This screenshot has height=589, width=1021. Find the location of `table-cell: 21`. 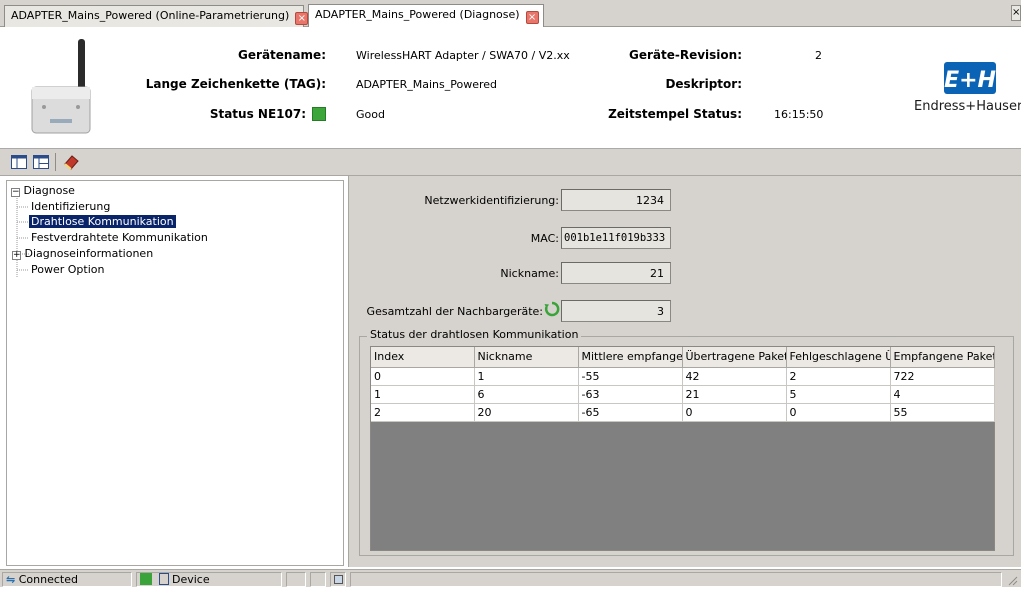

table-cell: 21 is located at coordinates (734, 394).